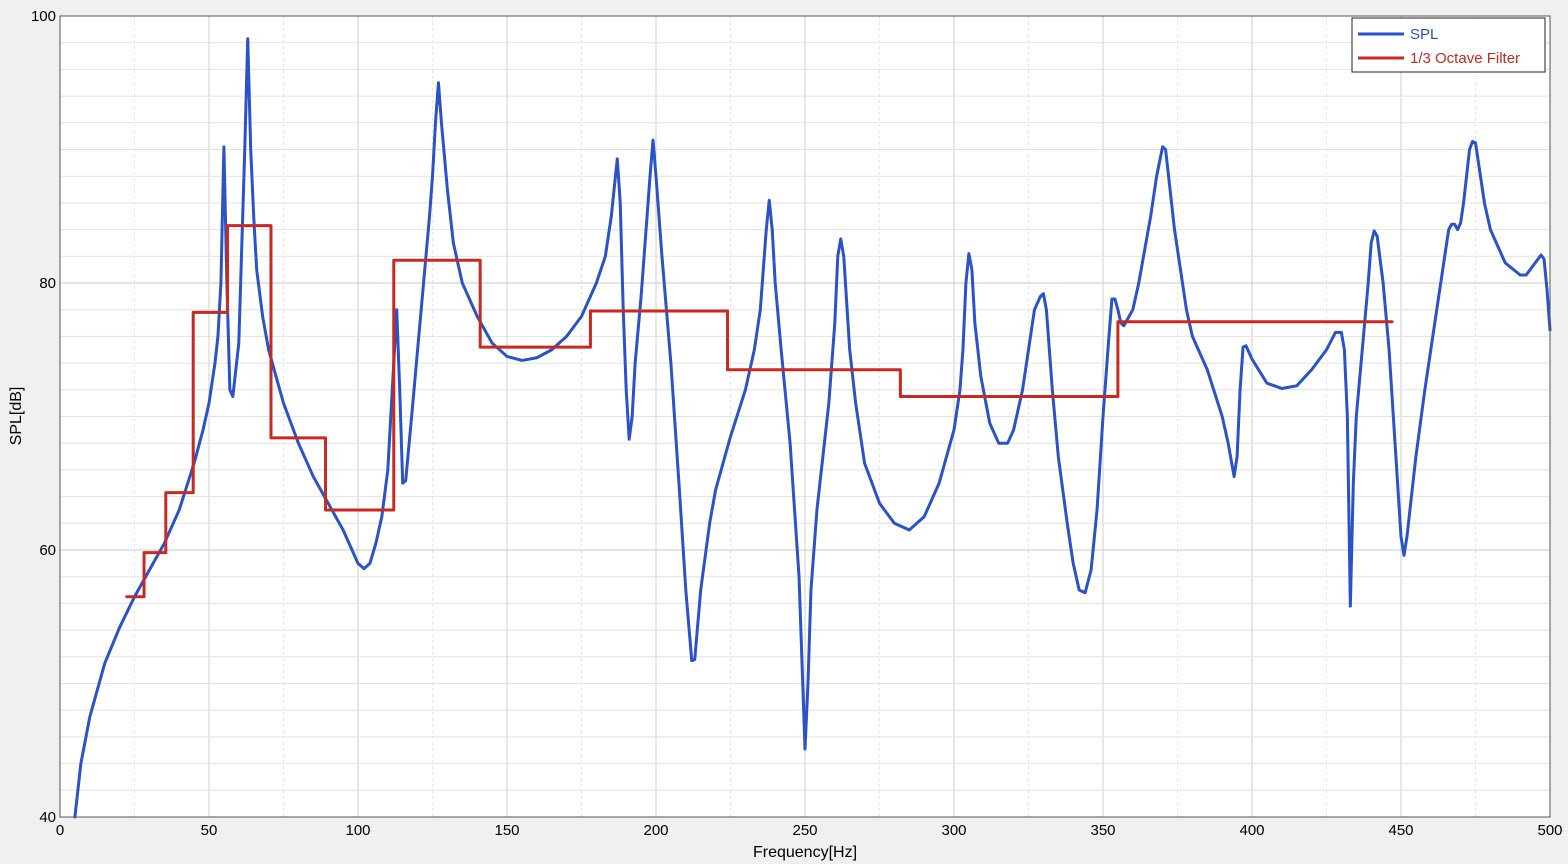  What do you see at coordinates (47, 283) in the screenshot?
I see `y-tick-label: 80` at bounding box center [47, 283].